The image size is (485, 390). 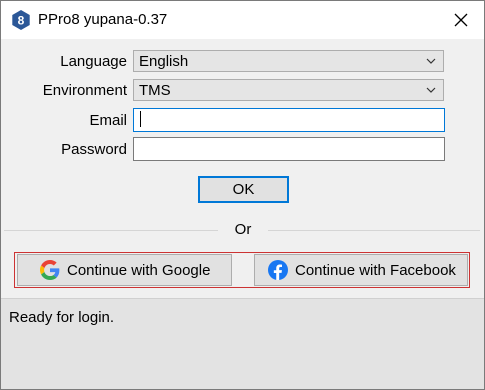 I want to click on app-logo-icon: 8, so click(x=21, y=20).